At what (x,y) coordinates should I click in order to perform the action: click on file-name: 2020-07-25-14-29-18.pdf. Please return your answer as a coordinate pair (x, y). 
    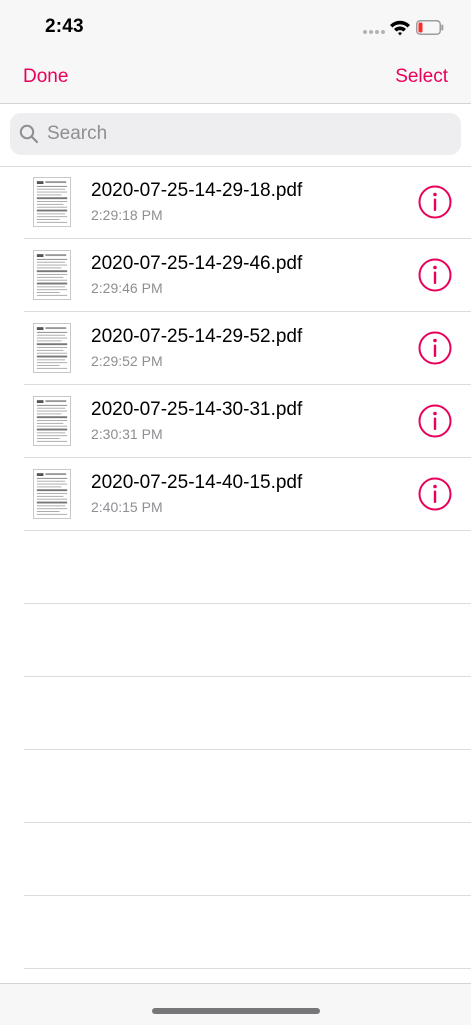
    Looking at the image, I should click on (197, 190).